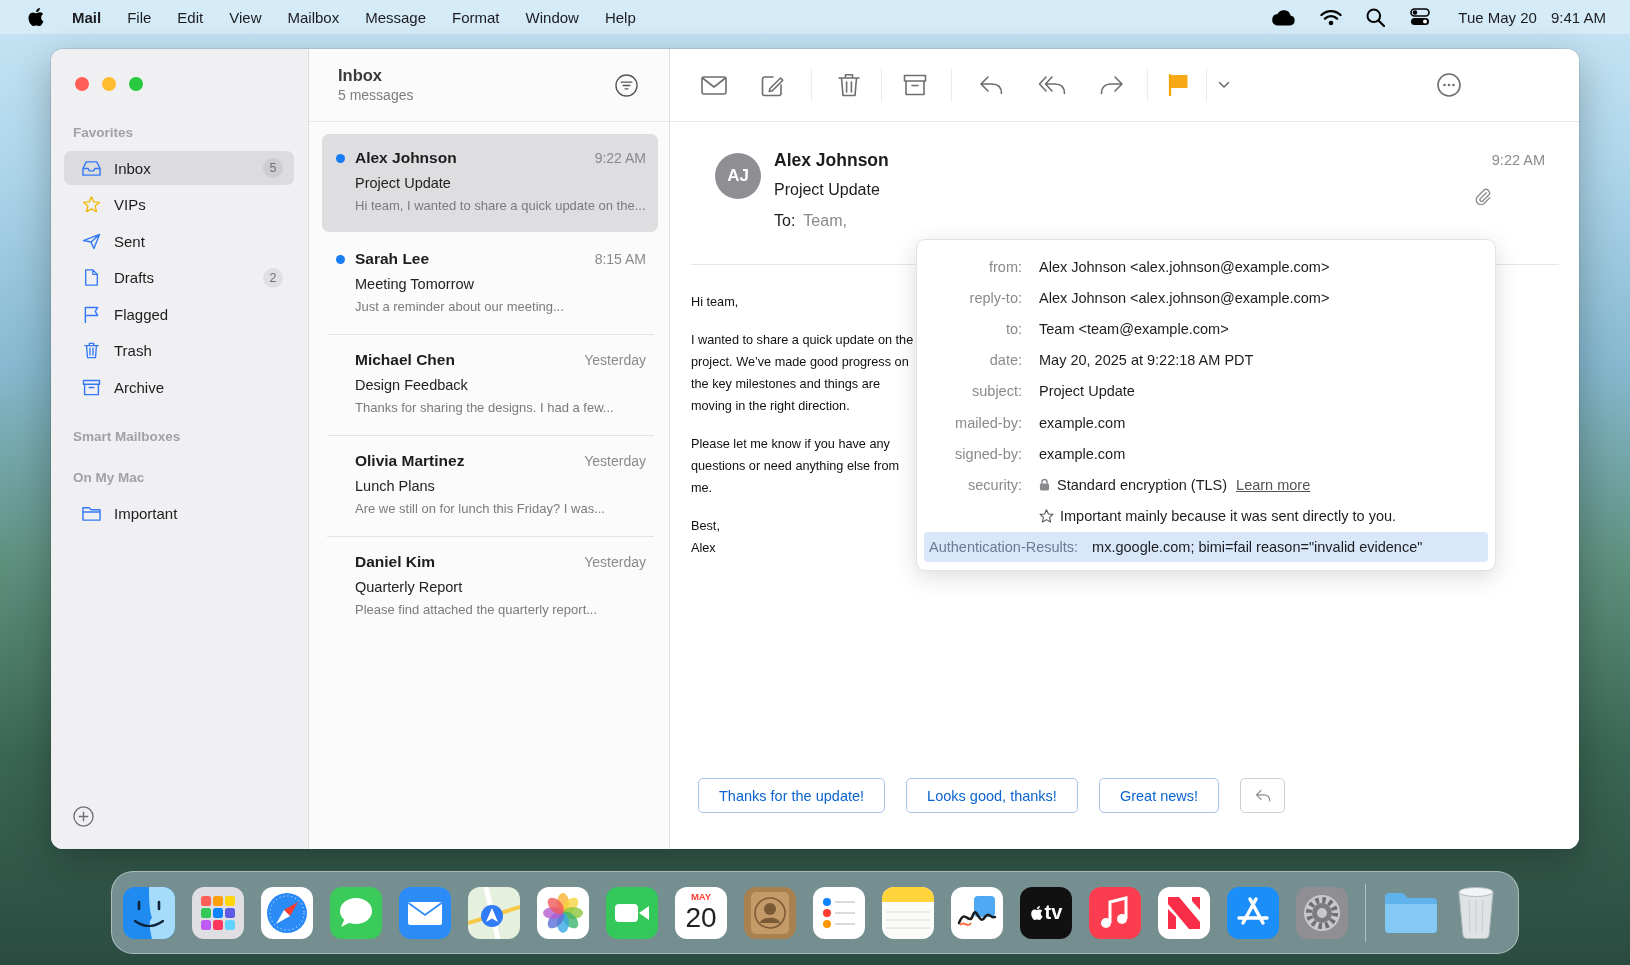 This screenshot has width=1630, height=965. Describe the element at coordinates (396, 17) in the screenshot. I see `menu-item: Message` at that location.